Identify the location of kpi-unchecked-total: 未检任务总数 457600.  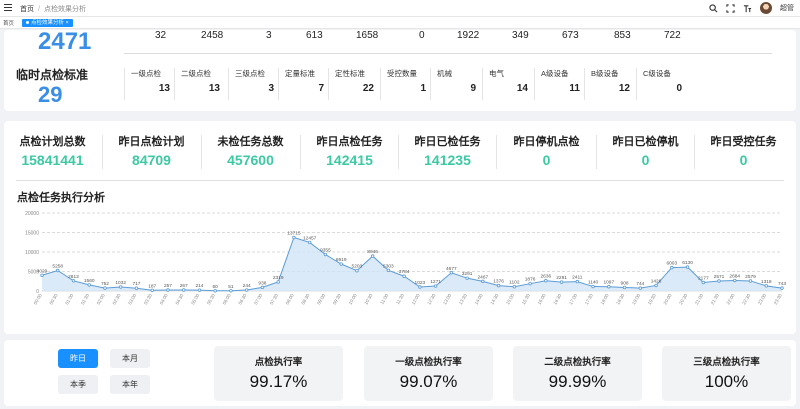
(250, 153).